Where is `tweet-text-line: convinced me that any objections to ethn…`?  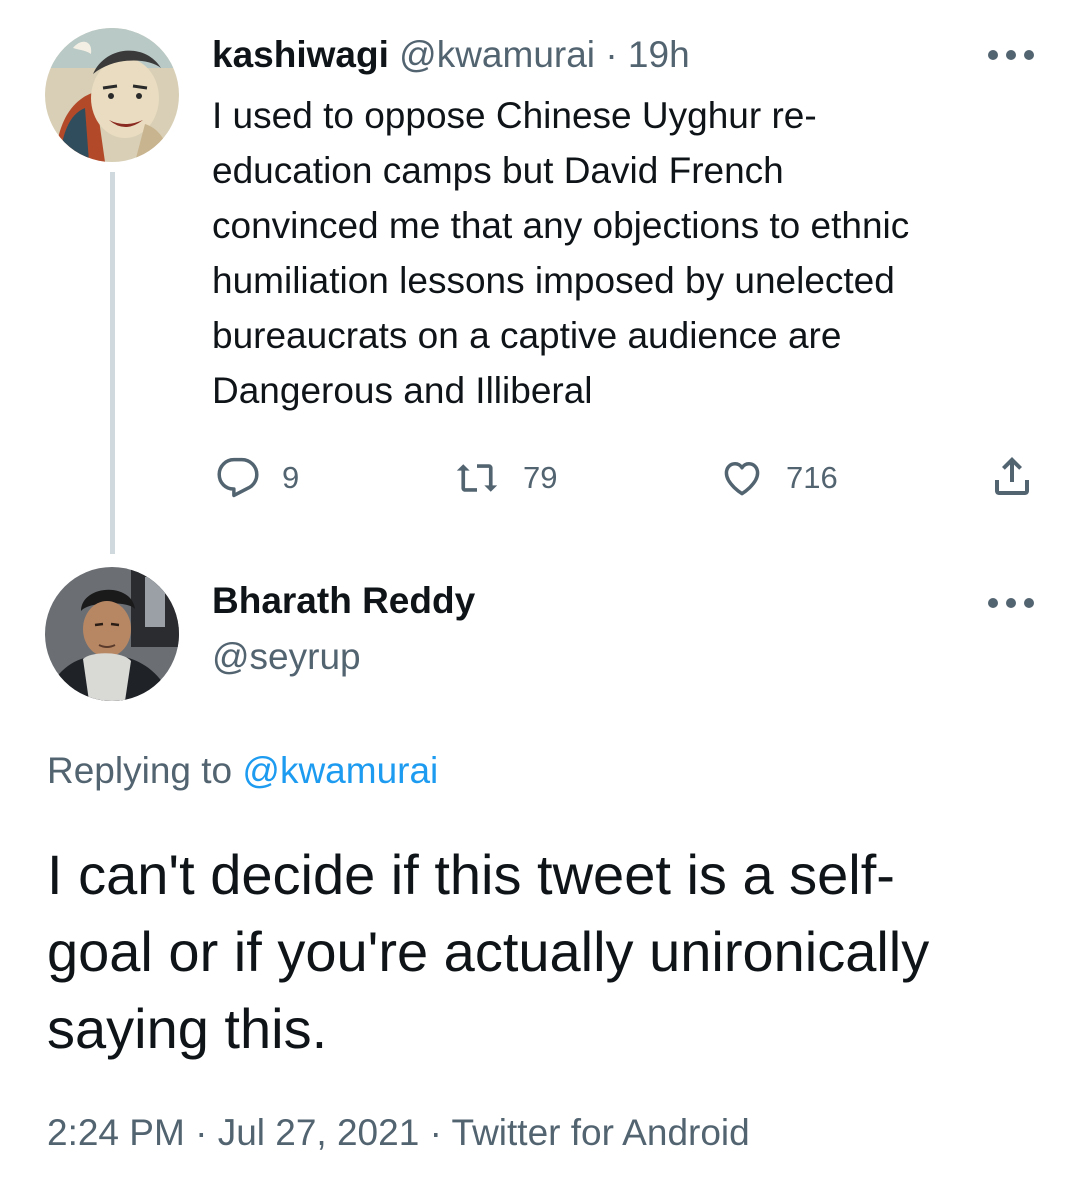 tweet-text-line: convinced me that any objections to ethn… is located at coordinates (561, 225).